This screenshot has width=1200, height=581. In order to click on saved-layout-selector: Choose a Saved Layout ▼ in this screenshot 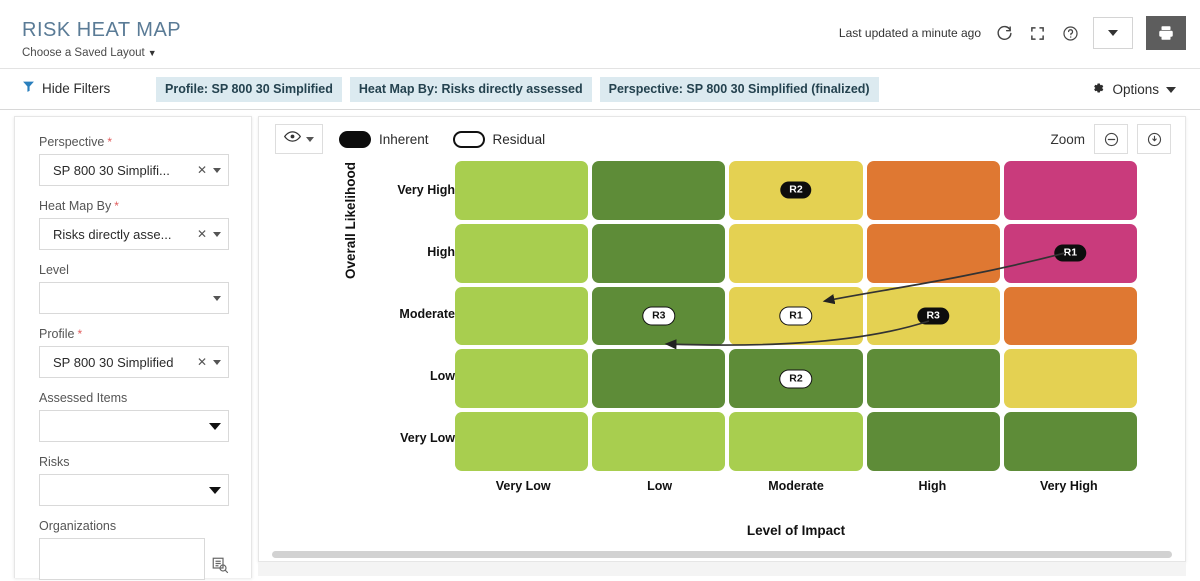, I will do `click(89, 53)`.